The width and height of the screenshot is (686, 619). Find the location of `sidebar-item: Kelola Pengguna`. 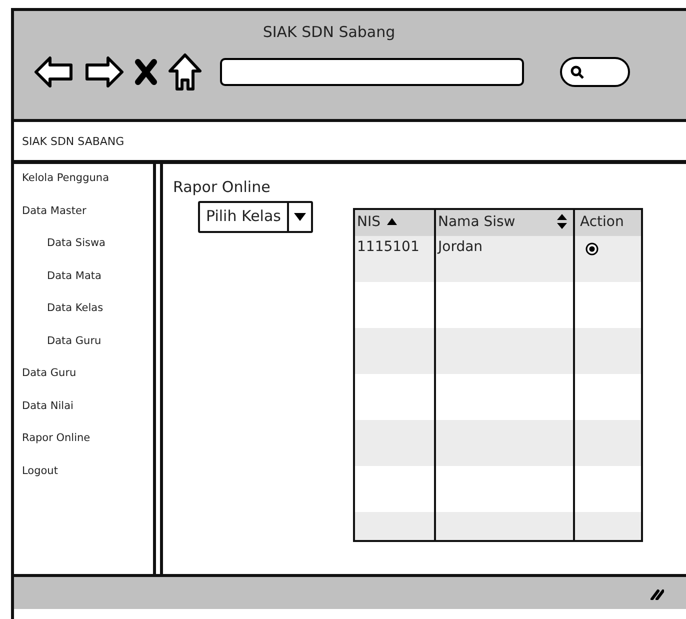

sidebar-item: Kelola Pengguna is located at coordinates (83, 188).